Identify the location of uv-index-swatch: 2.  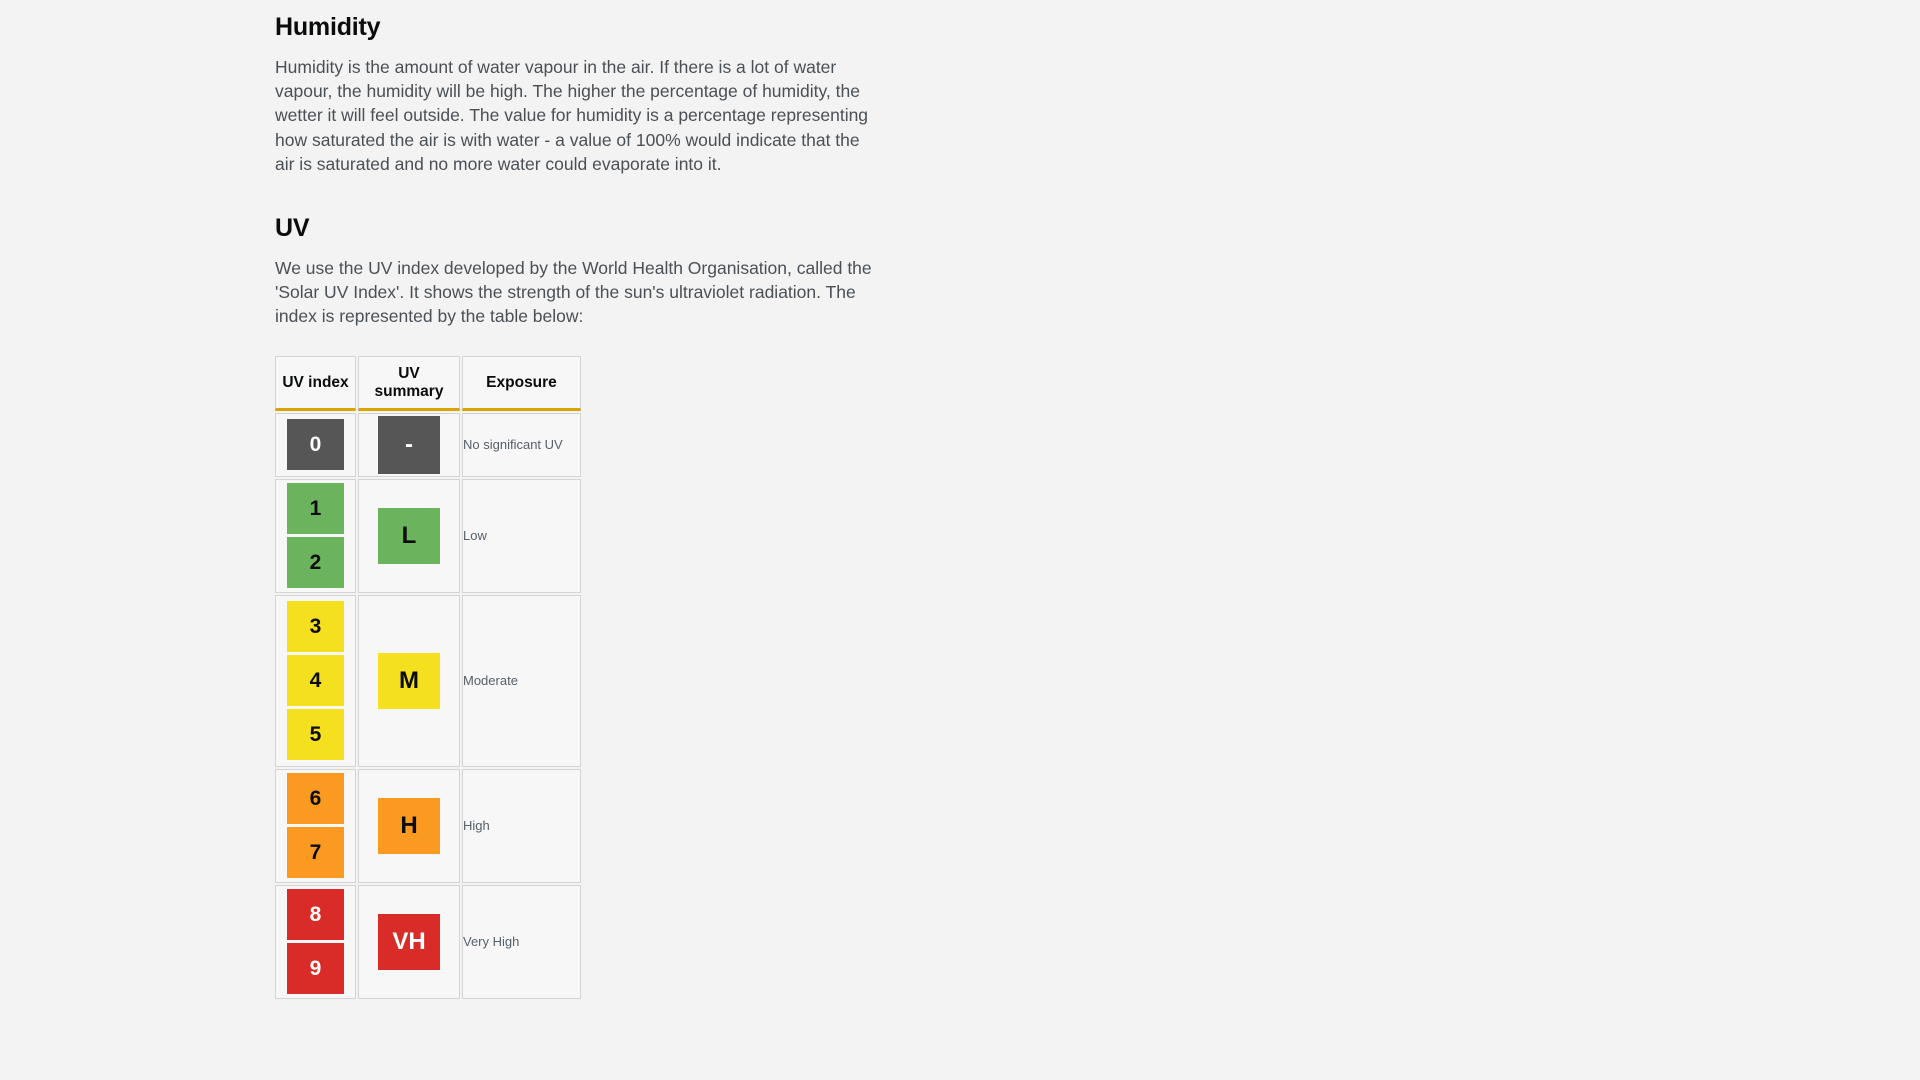
(315, 563).